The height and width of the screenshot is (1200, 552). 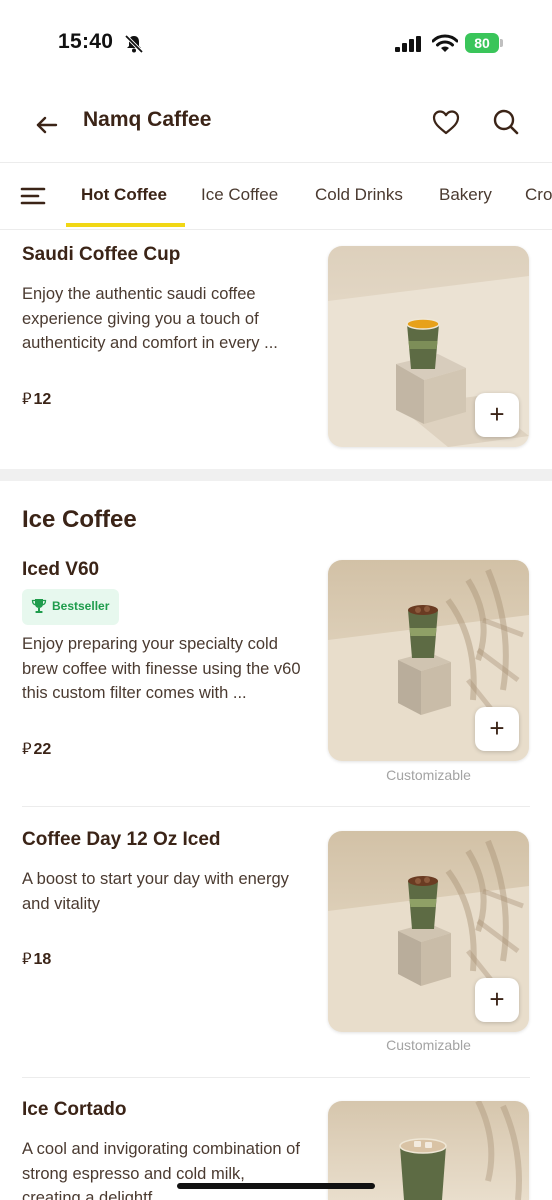 I want to click on tab-hot-coffee: Hot Coffee, so click(x=124, y=195).